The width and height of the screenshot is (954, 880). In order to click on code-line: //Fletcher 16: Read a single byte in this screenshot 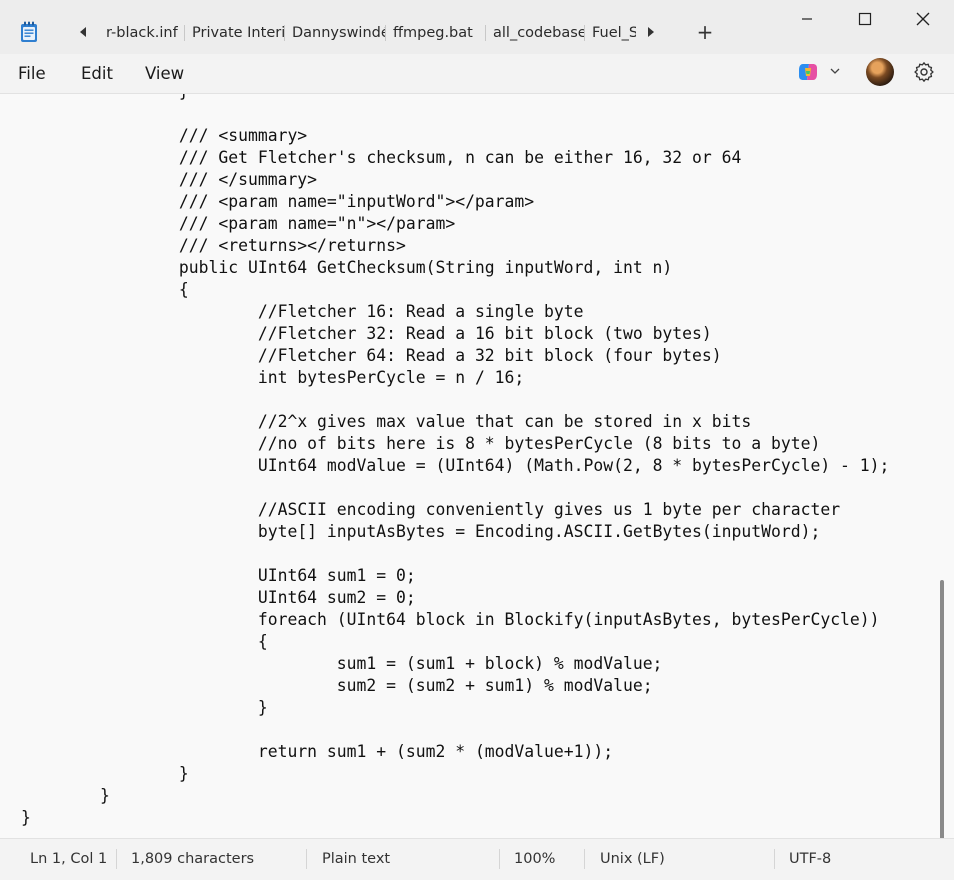, I will do `click(455, 312)`.